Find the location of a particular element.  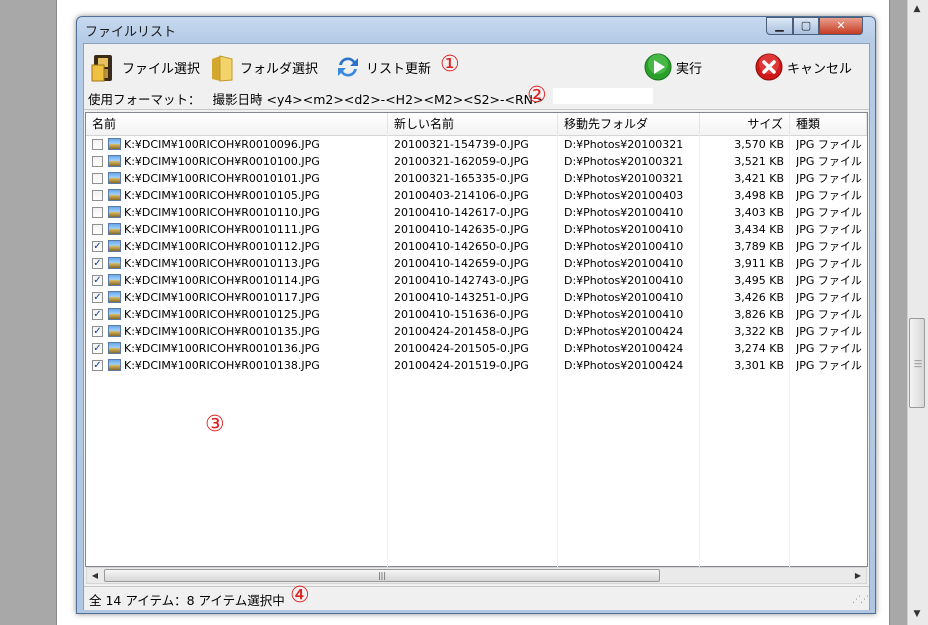

cell-new-name: 20100403-214106-0.JPG is located at coordinates (461, 195).